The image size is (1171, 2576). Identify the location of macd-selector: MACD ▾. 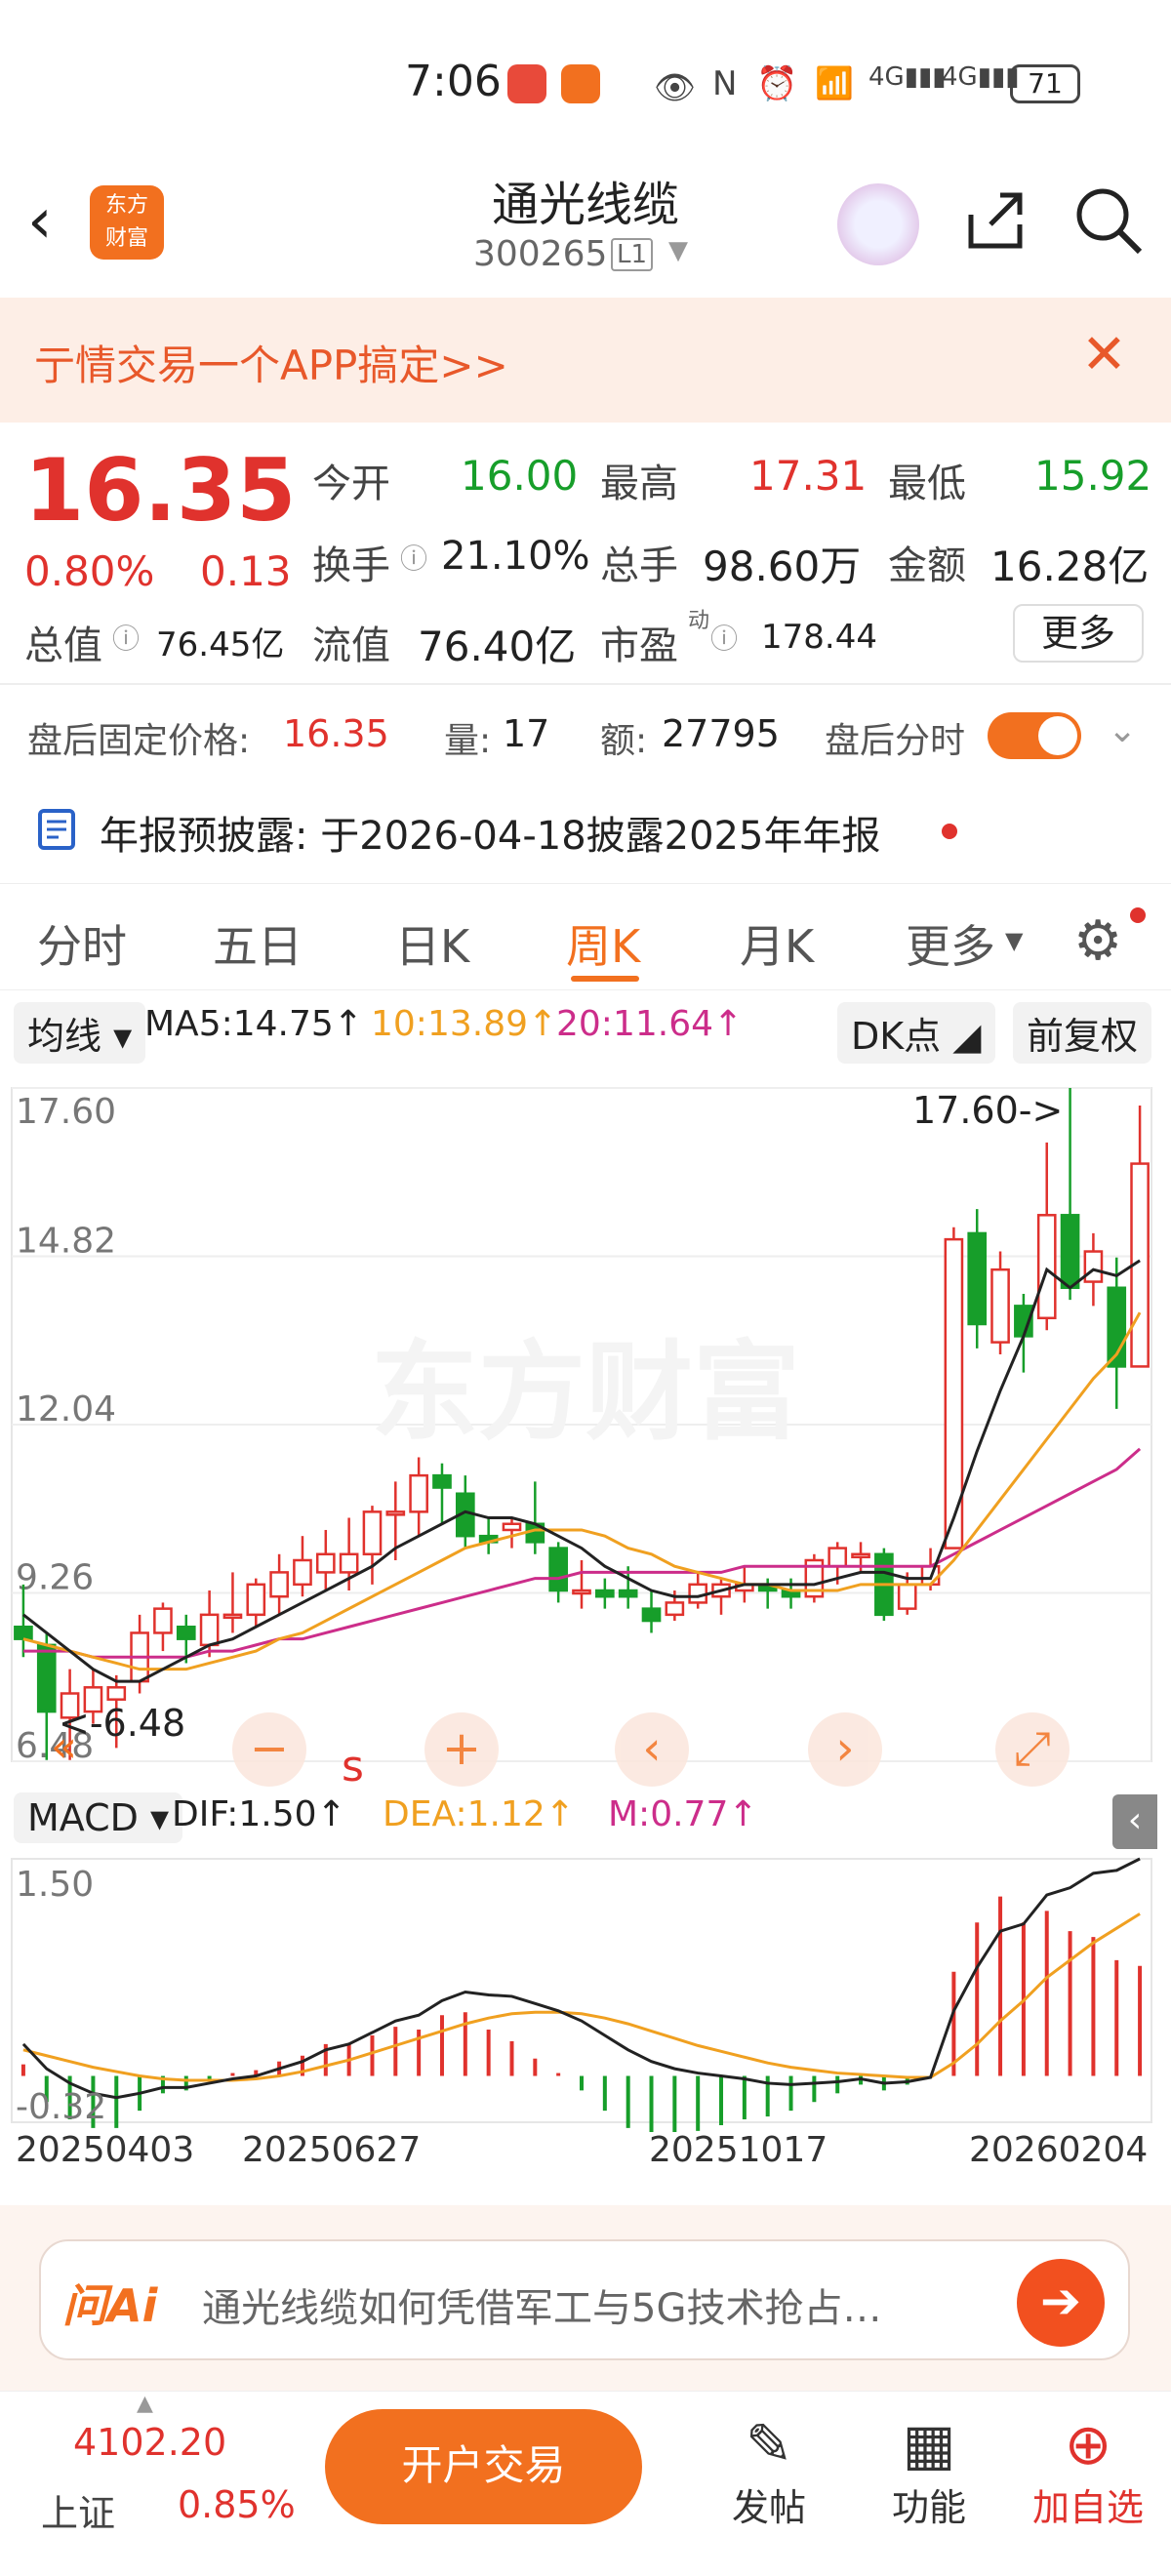
(98, 1817).